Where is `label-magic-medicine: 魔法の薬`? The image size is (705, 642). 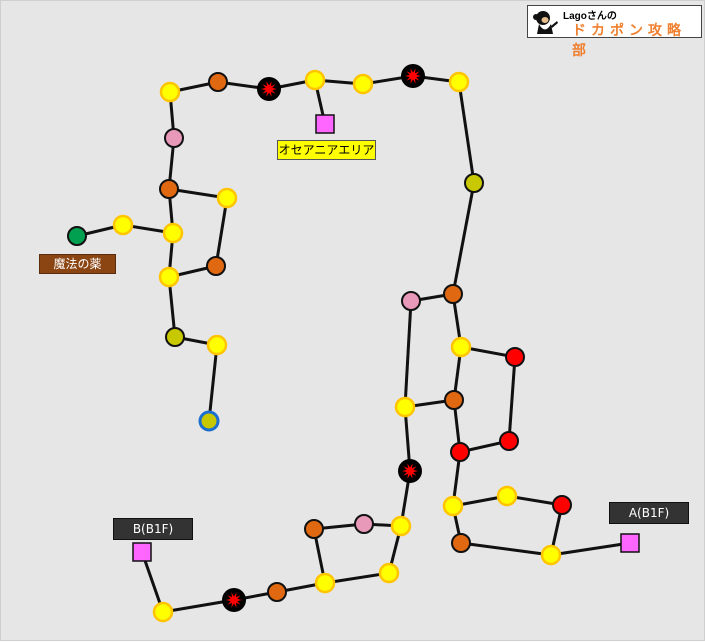
label-magic-medicine: 魔法の薬 is located at coordinates (77, 264).